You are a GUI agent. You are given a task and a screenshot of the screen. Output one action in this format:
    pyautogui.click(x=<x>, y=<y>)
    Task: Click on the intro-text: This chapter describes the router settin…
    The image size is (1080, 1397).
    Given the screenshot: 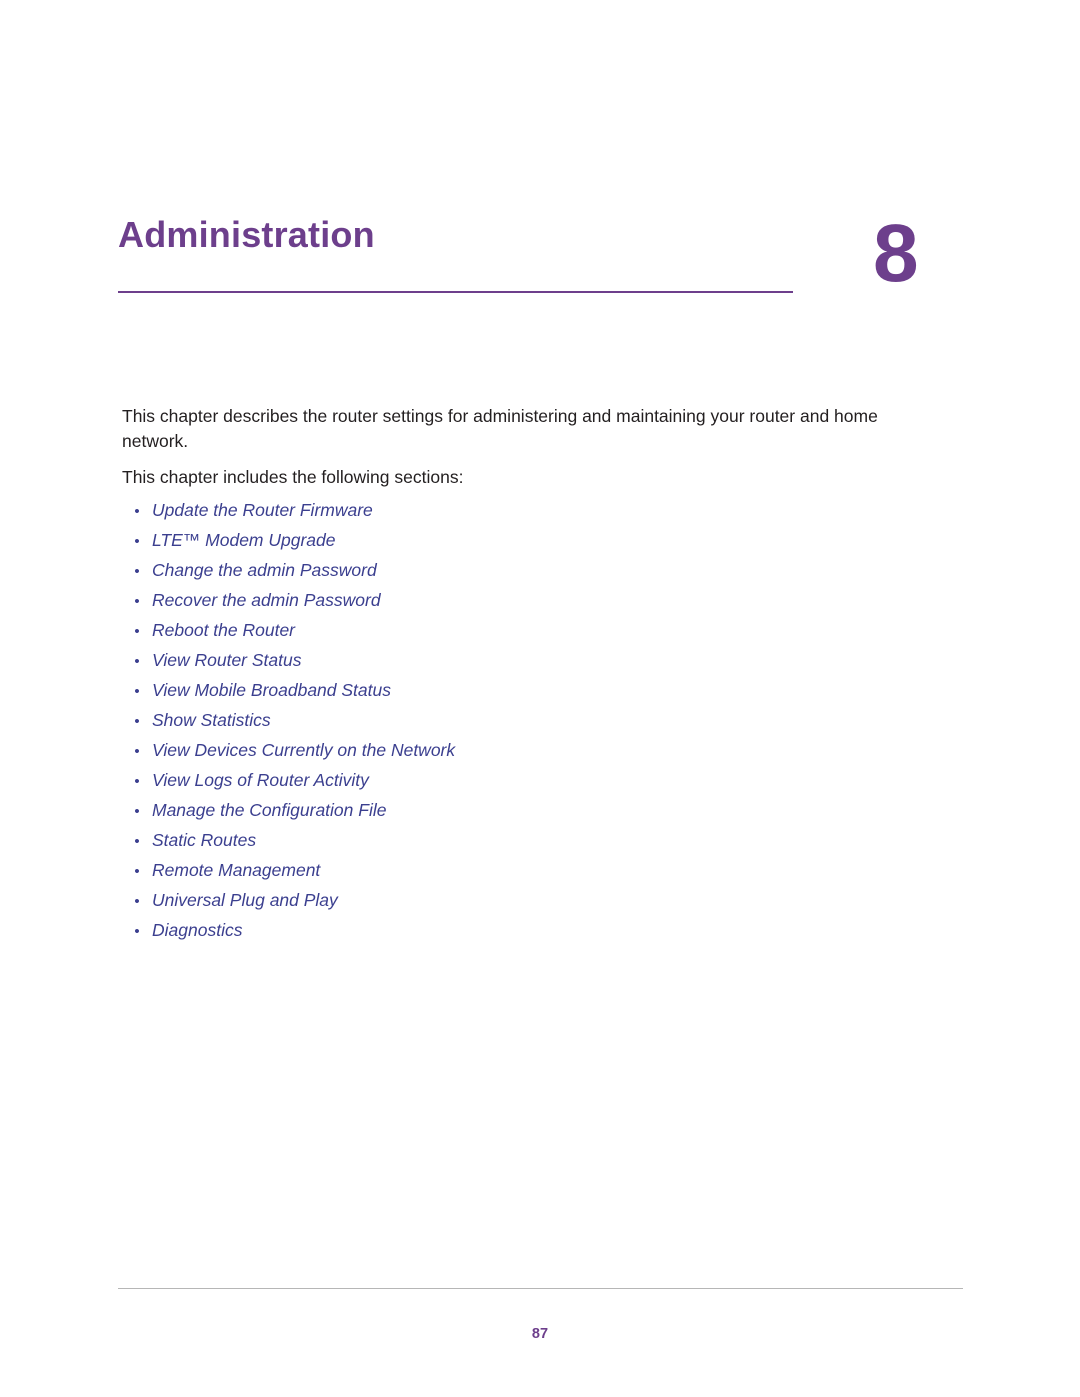 What is the action you would take?
    pyautogui.click(x=522, y=447)
    